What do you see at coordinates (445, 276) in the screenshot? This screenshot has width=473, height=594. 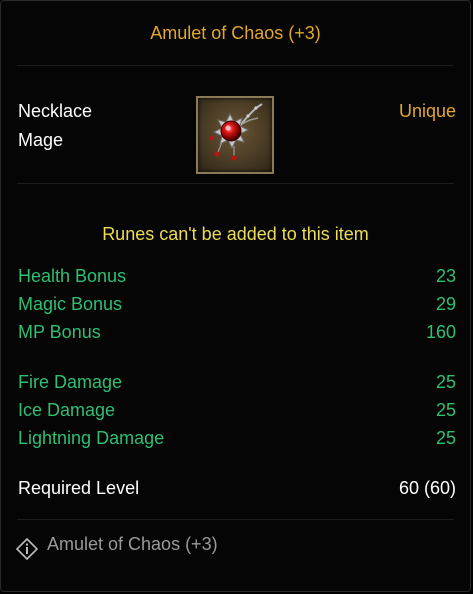 I see `stat-value: 23` at bounding box center [445, 276].